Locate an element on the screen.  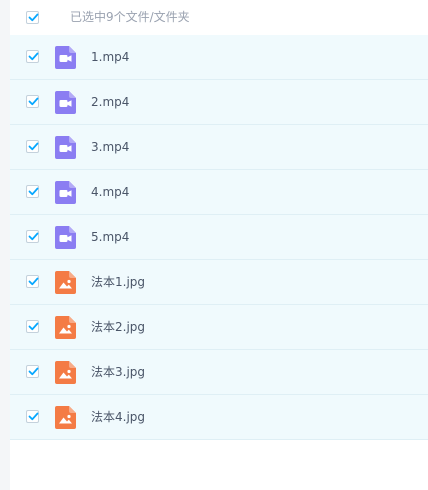
selection-count-text: 已选中9个文件/文件夹 is located at coordinates (130, 17).